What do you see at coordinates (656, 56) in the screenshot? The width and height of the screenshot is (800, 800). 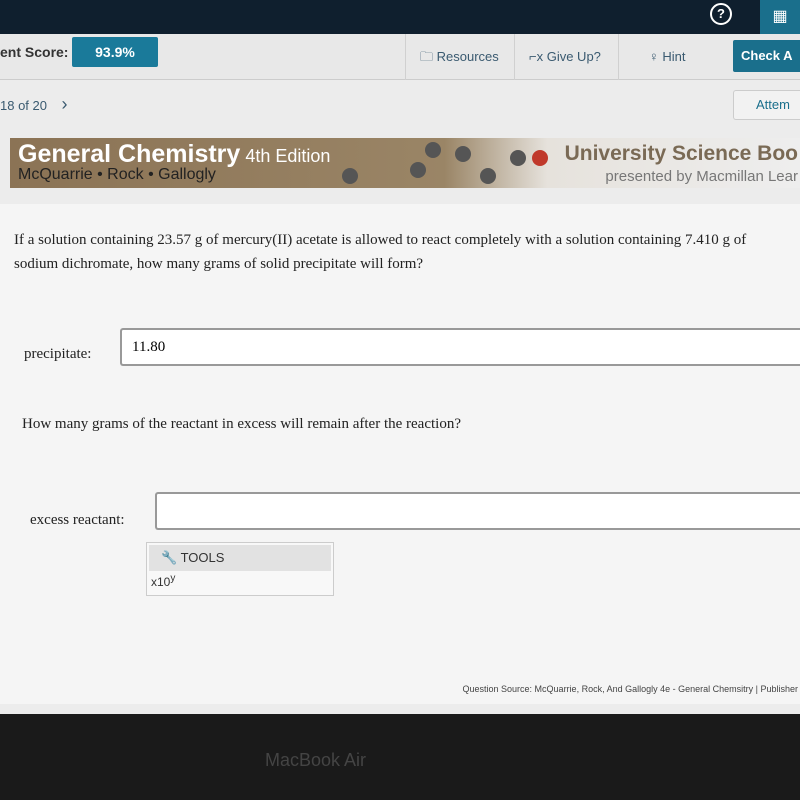 I see `lightbulb-icon: ♀` at bounding box center [656, 56].